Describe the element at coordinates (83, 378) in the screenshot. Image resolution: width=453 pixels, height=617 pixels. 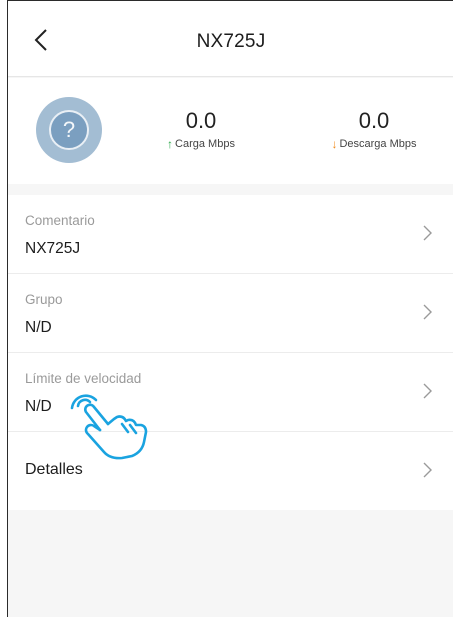
I see `row-label: Límite de velocidad` at that location.